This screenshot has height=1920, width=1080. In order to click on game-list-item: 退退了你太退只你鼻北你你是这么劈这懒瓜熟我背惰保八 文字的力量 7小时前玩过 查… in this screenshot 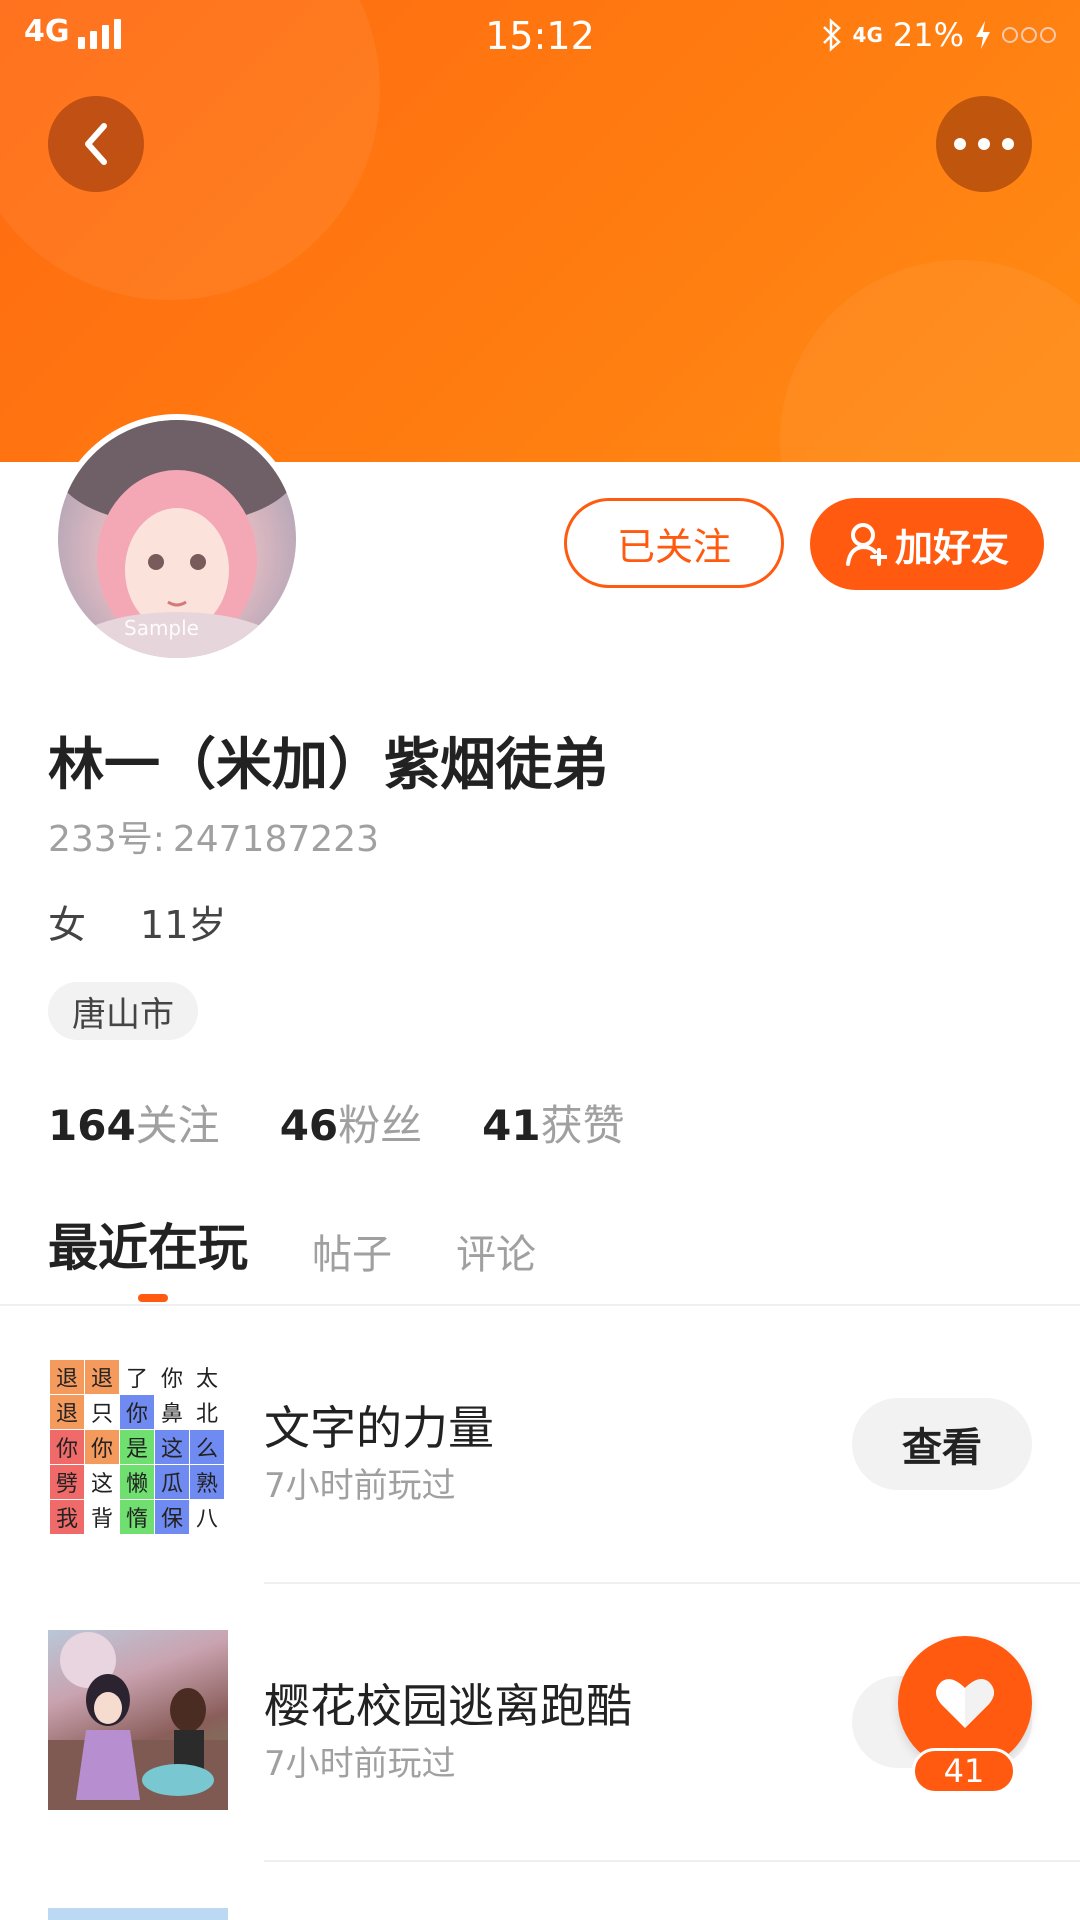, I will do `click(540, 1444)`.